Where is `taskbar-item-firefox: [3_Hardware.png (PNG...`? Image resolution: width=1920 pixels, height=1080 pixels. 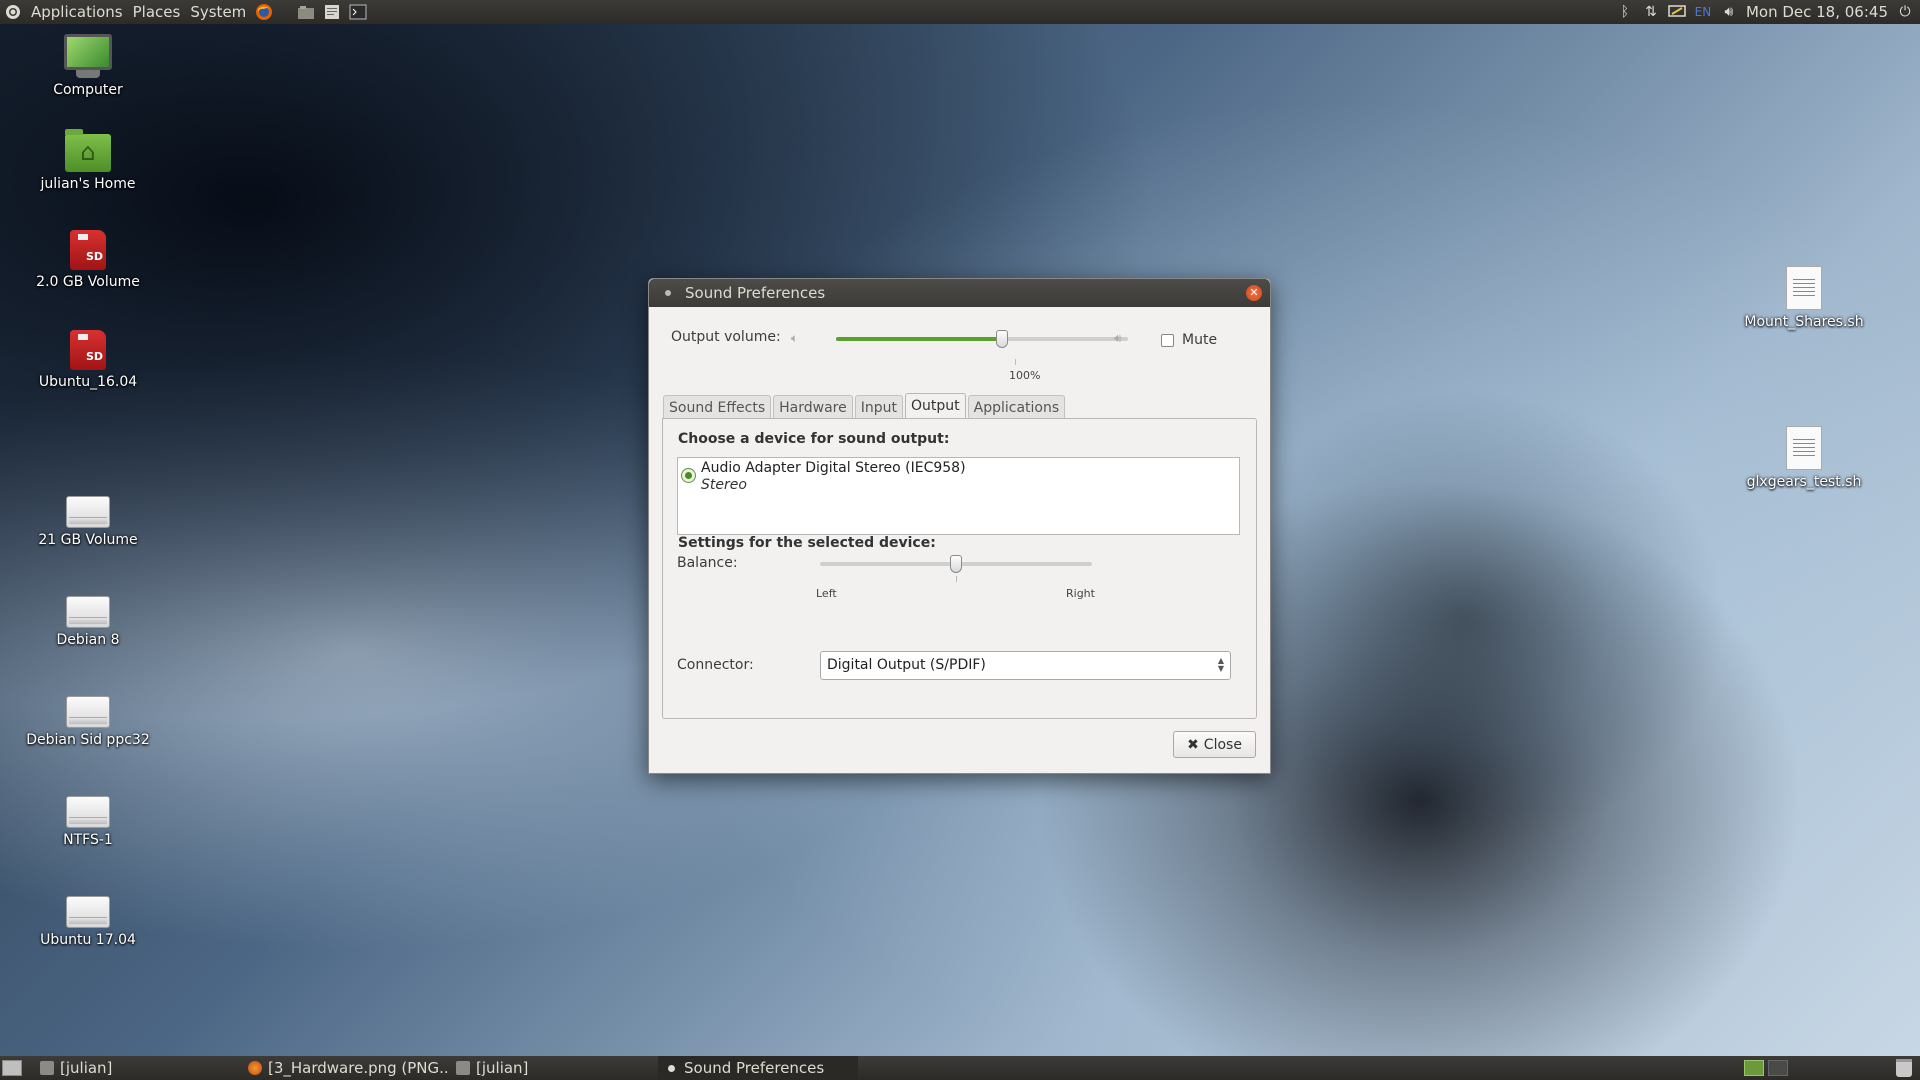 taskbar-item-firefox: [3_Hardware.png (PNG... is located at coordinates (345, 1068).